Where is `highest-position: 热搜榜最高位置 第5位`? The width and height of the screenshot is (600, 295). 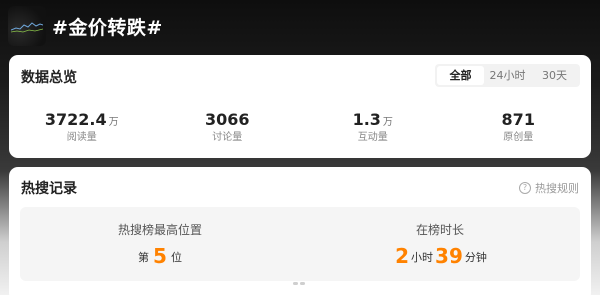
highest-position: 热搜榜最高位置 第5位 is located at coordinates (160, 244).